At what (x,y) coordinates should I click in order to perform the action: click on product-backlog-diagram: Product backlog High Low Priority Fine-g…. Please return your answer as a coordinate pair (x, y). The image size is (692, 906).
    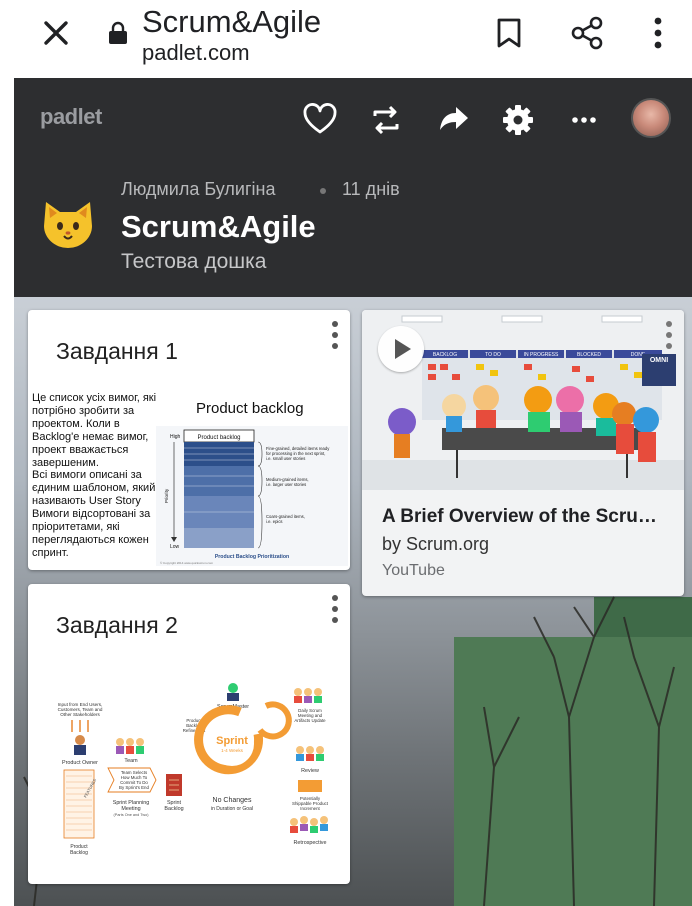
    Looking at the image, I should click on (252, 496).